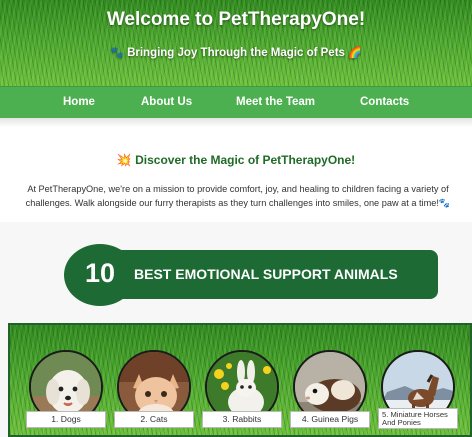  Describe the element at coordinates (79, 102) in the screenshot. I see `nav-home: Home` at that location.